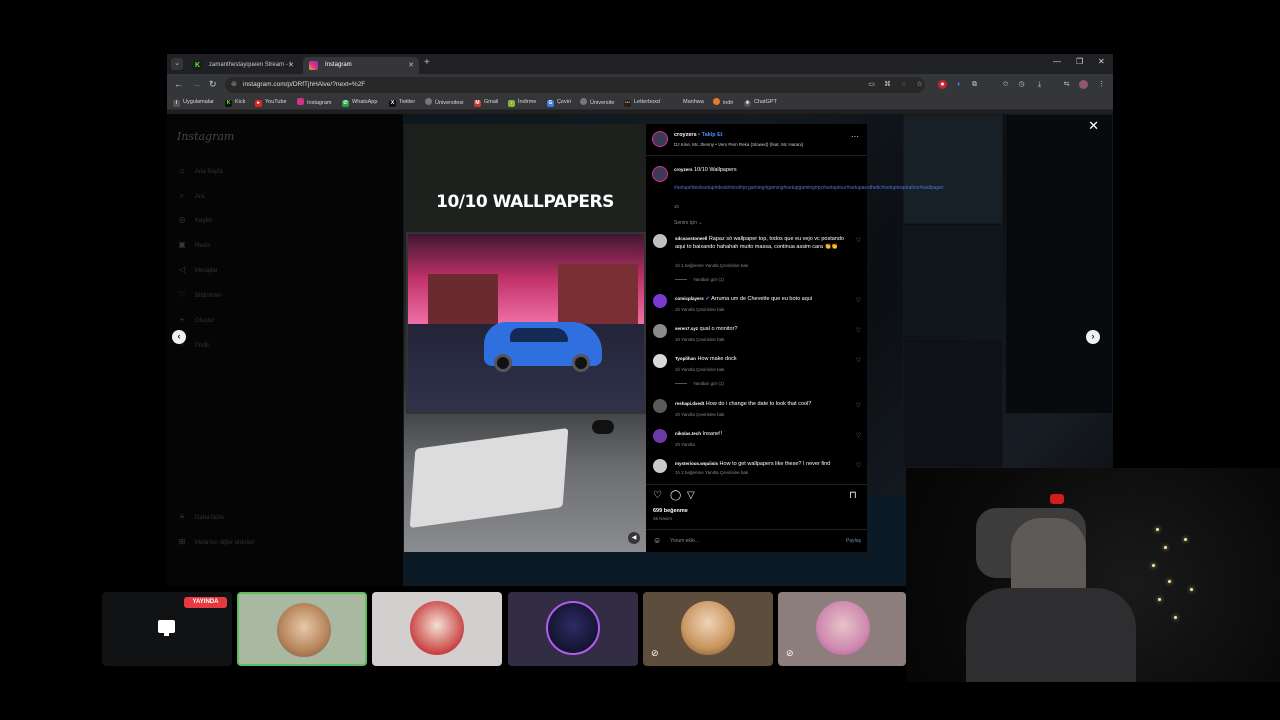  What do you see at coordinates (575, 85) in the screenshot?
I see `address-bar: ⊜ instagram.com/p/DRfTjhHAlve/?next=%2F` at bounding box center [575, 85].